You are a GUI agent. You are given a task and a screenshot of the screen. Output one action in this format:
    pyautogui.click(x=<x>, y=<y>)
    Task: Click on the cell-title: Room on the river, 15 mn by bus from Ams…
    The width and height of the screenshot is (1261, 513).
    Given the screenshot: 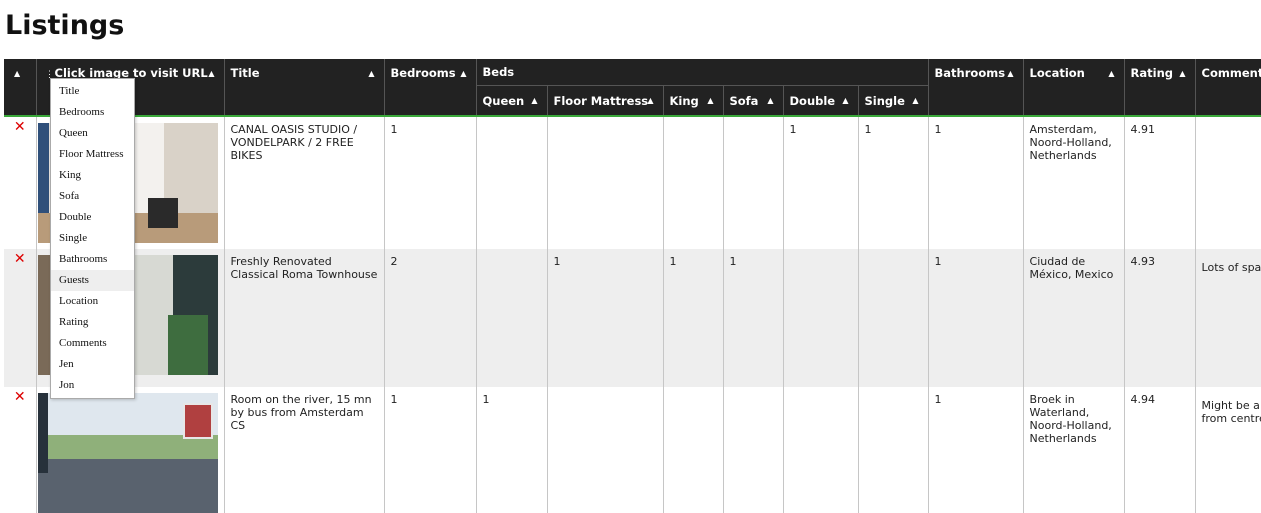 What is the action you would take?
    pyautogui.click(x=304, y=450)
    